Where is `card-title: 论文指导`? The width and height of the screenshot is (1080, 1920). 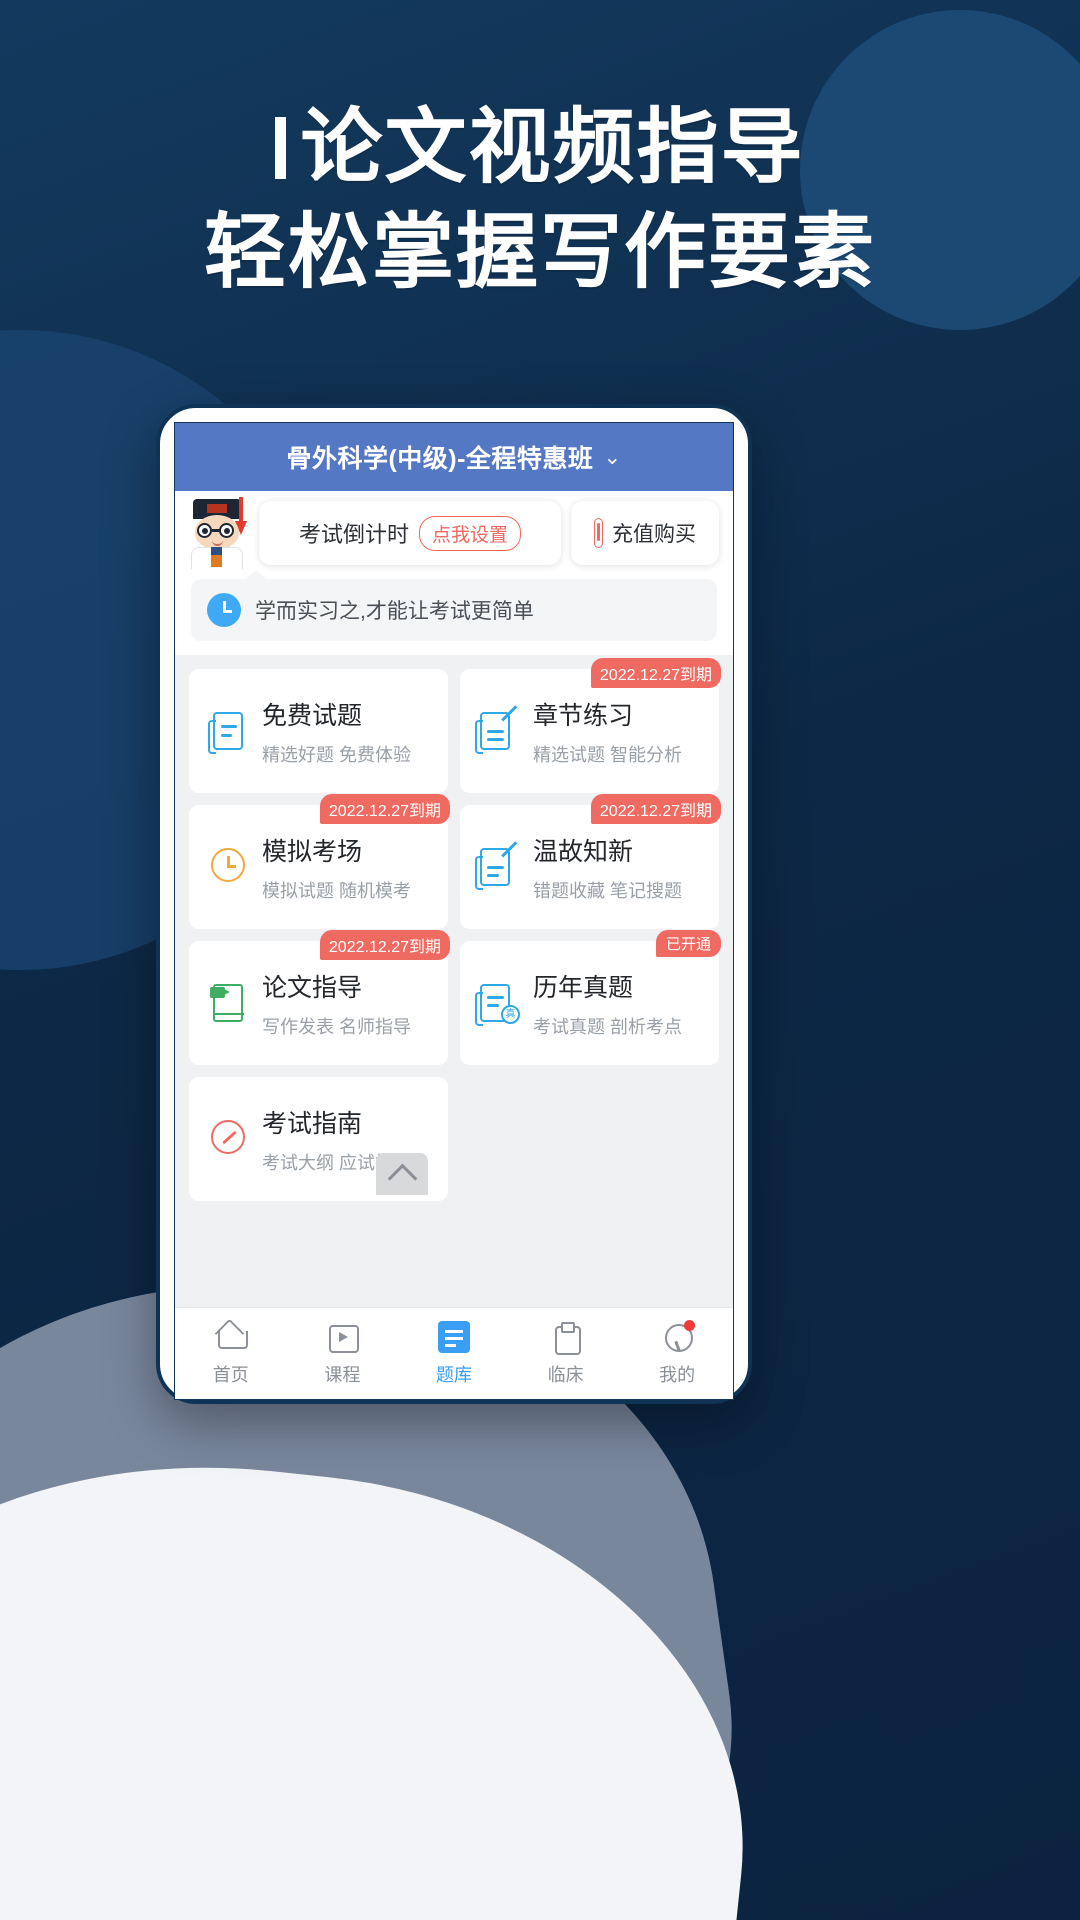 card-title: 论文指导 is located at coordinates (312, 987).